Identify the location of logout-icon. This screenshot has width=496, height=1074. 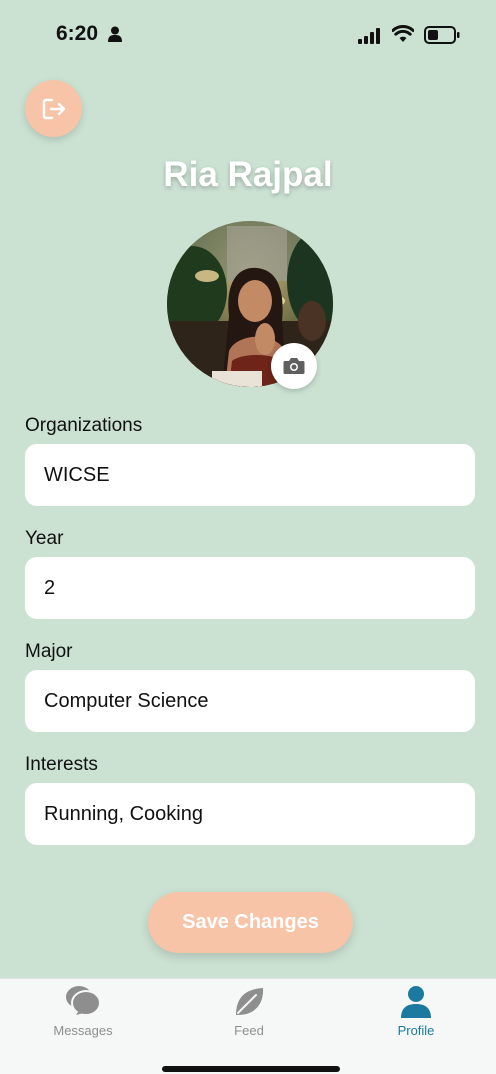
(53, 108).